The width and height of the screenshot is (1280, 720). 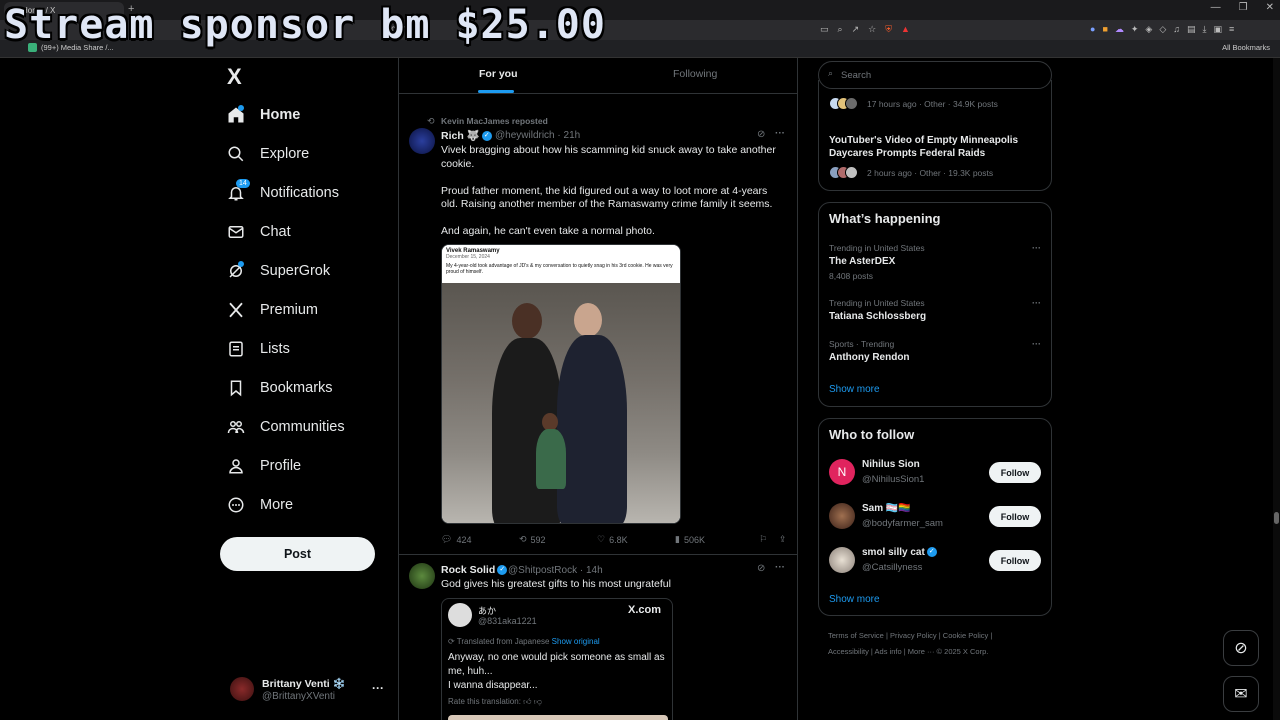 I want to click on tab-following: Following, so click(x=695, y=74).